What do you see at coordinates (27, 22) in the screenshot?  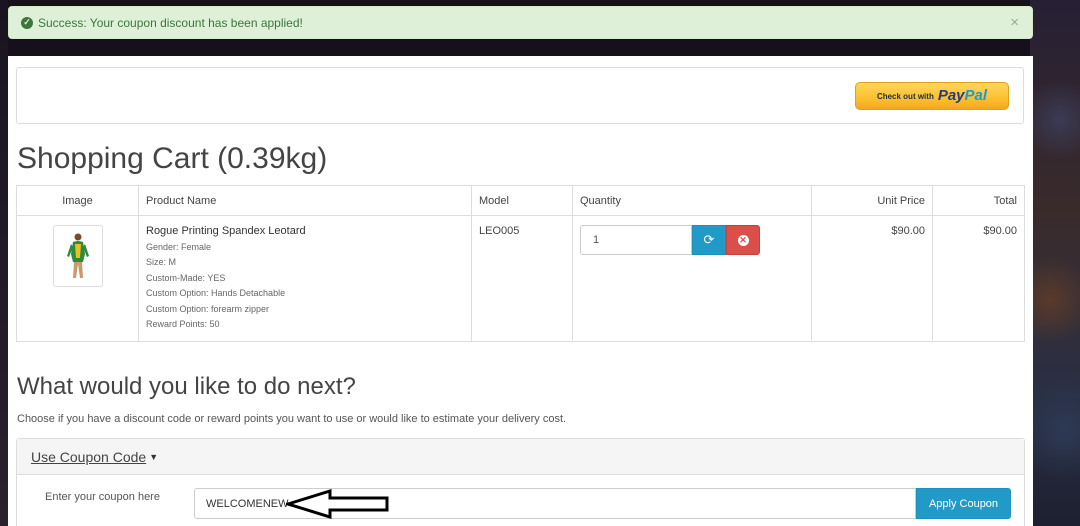 I see `check-circle-icon: ✓` at bounding box center [27, 22].